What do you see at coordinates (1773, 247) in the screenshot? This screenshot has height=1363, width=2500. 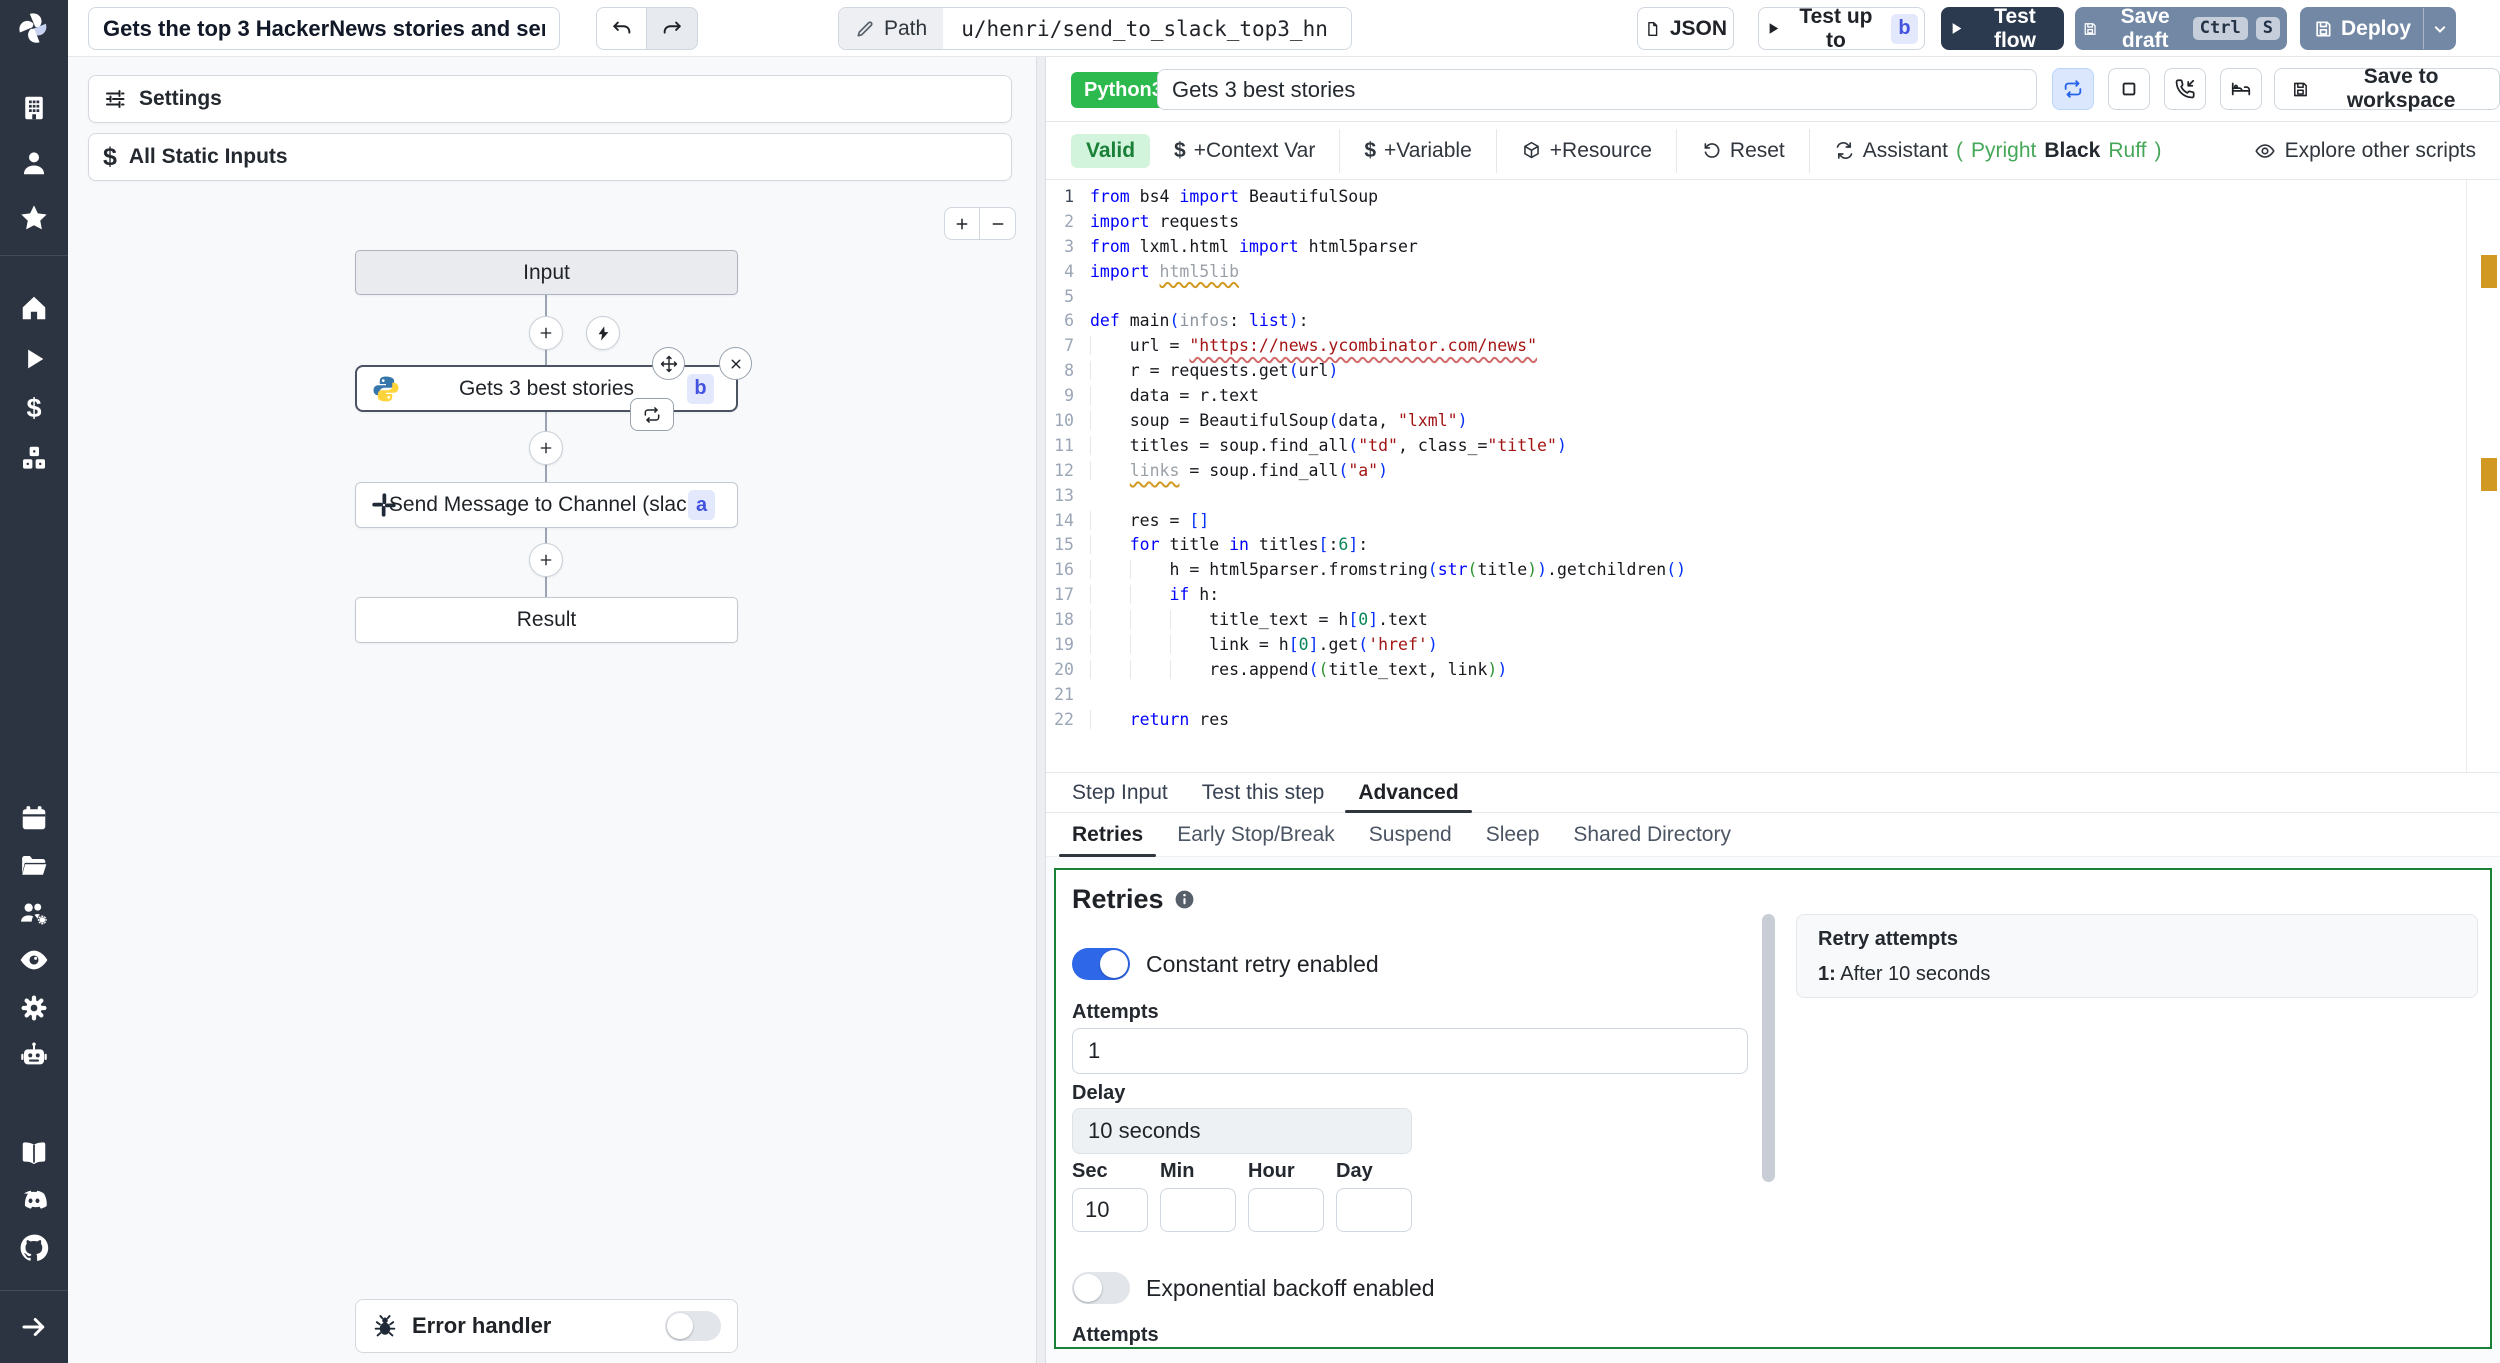 I see `code-line: 3 from lxml.html import html5parser` at bounding box center [1773, 247].